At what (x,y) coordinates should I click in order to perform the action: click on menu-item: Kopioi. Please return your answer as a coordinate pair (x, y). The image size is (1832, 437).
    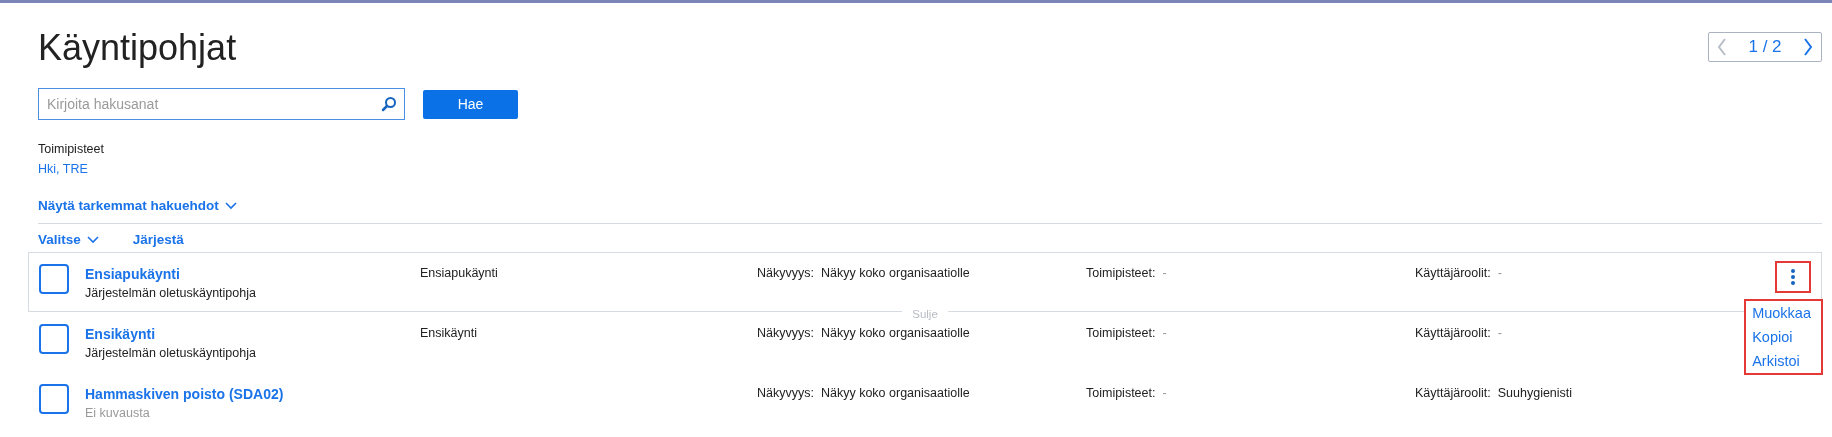
    Looking at the image, I should click on (1781, 337).